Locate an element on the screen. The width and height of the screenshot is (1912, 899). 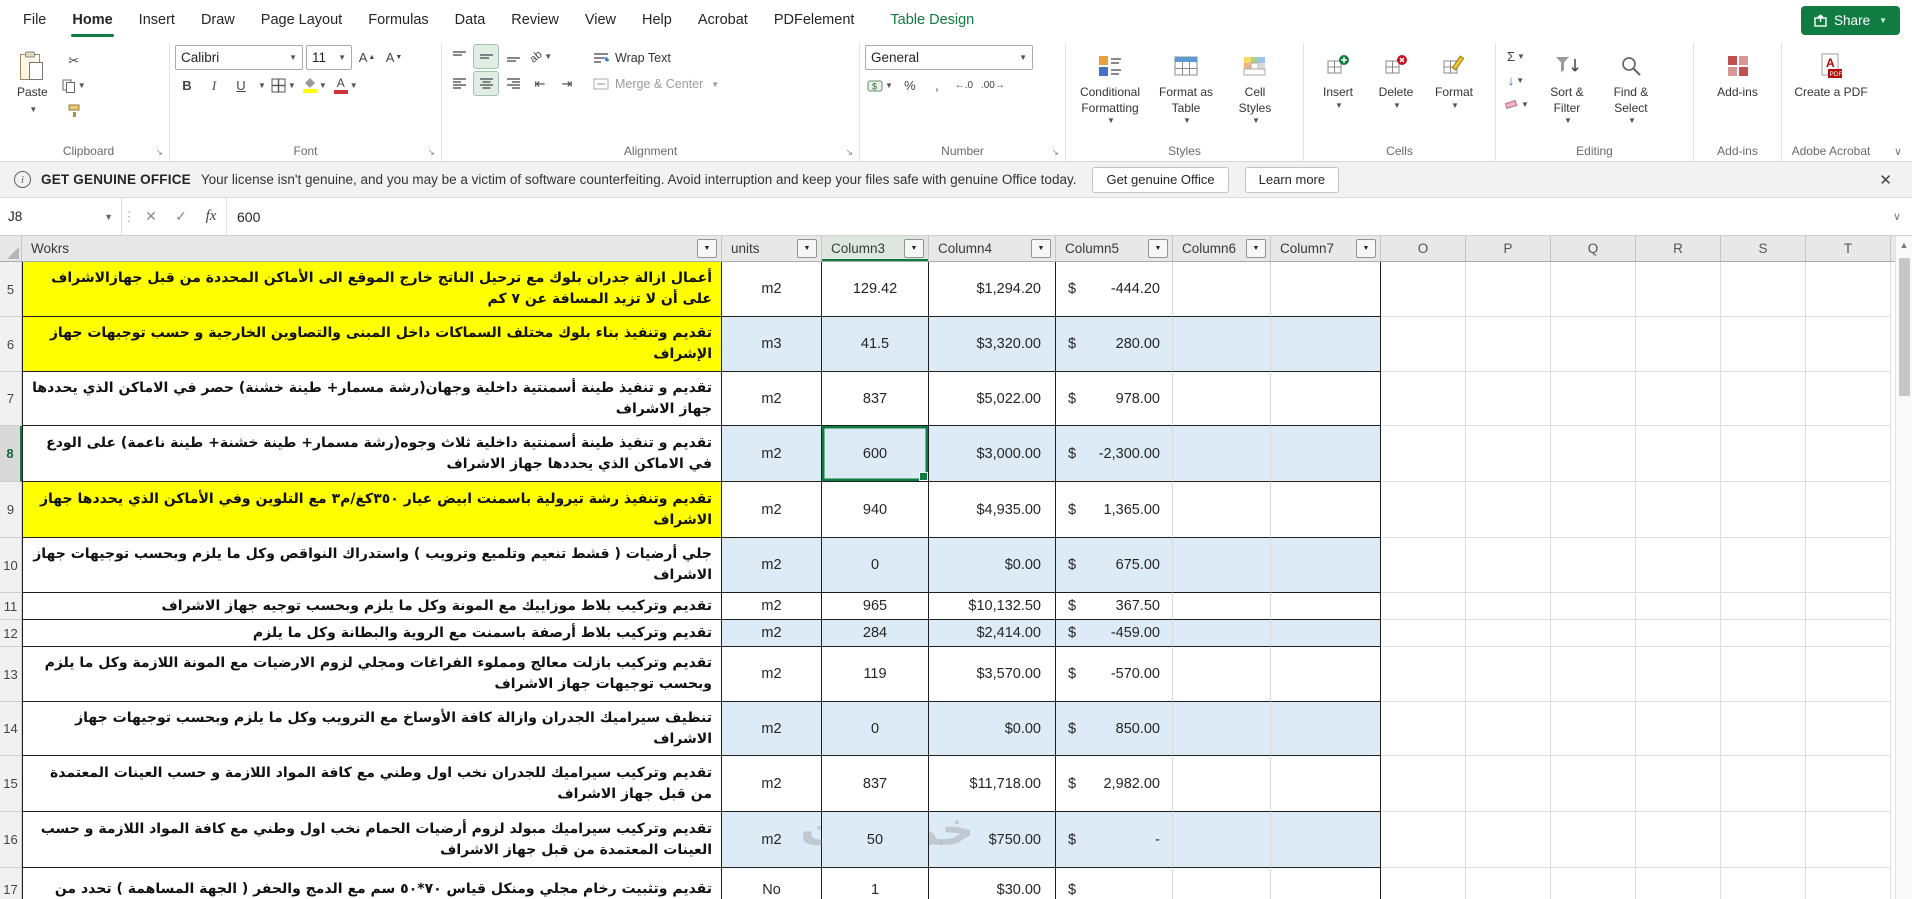
menu-tab-table-design: Table Design is located at coordinates (932, 20).